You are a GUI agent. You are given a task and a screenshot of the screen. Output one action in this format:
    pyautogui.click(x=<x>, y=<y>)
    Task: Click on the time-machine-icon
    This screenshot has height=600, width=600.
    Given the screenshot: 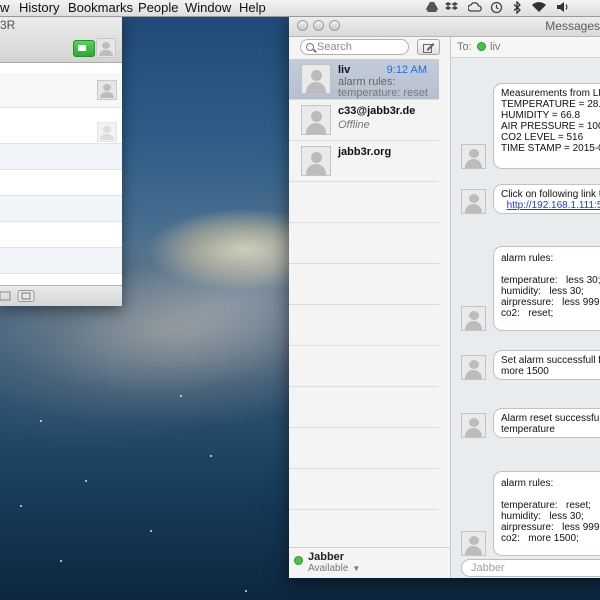 What is the action you would take?
    pyautogui.click(x=496, y=8)
    